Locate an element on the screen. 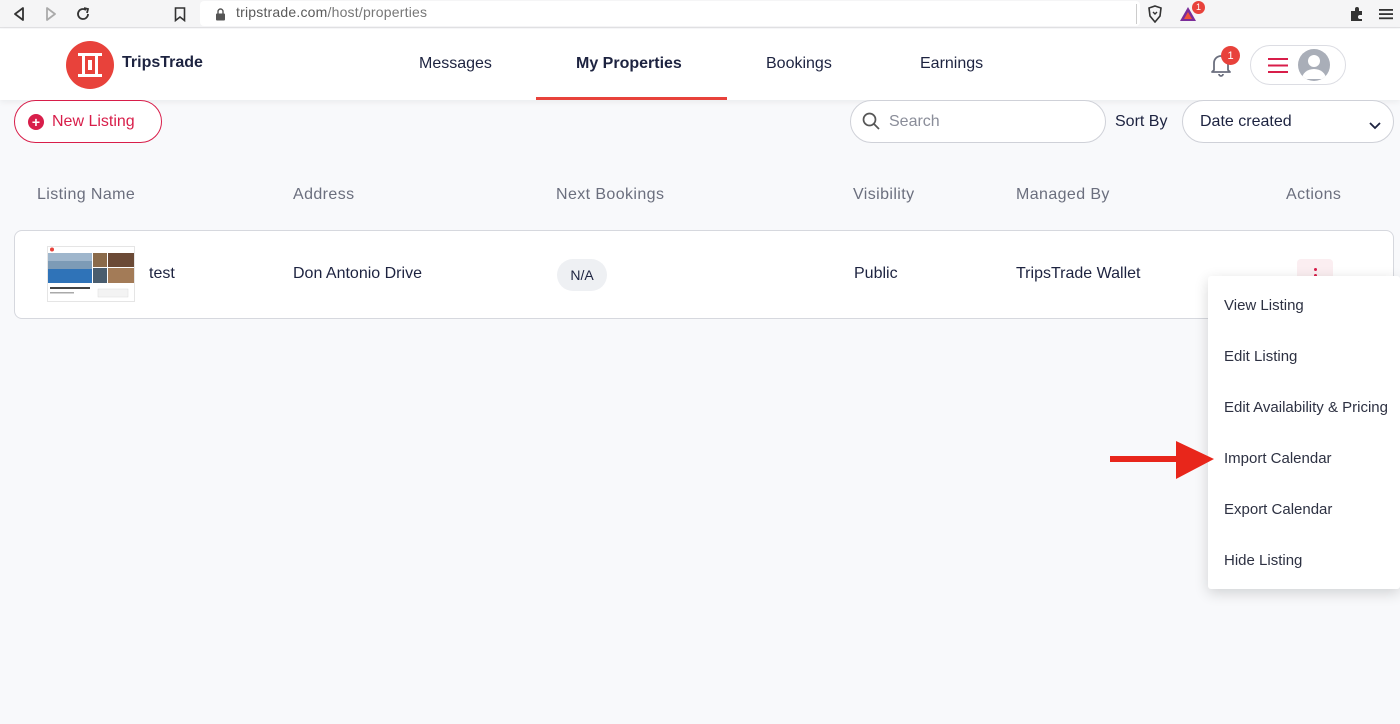 This screenshot has height=724, width=1400. next-bookings-chip: N/A is located at coordinates (582, 275).